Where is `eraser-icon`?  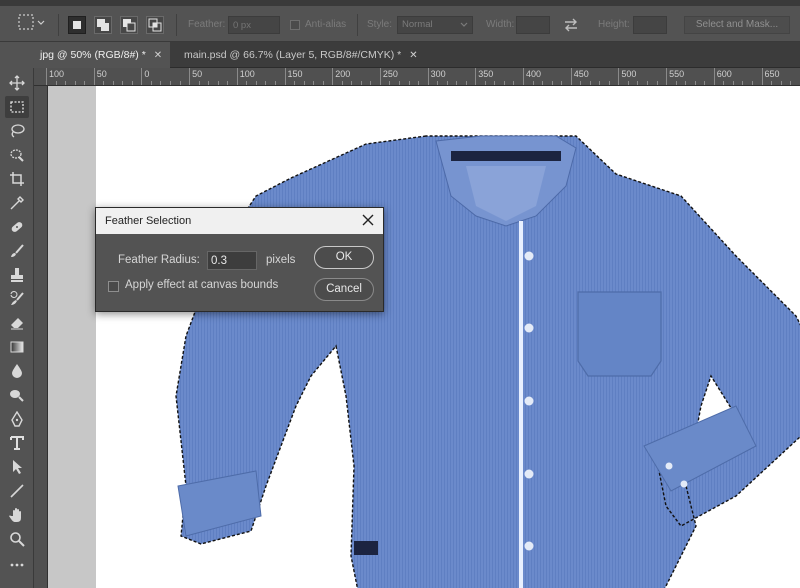 eraser-icon is located at coordinates (17, 324).